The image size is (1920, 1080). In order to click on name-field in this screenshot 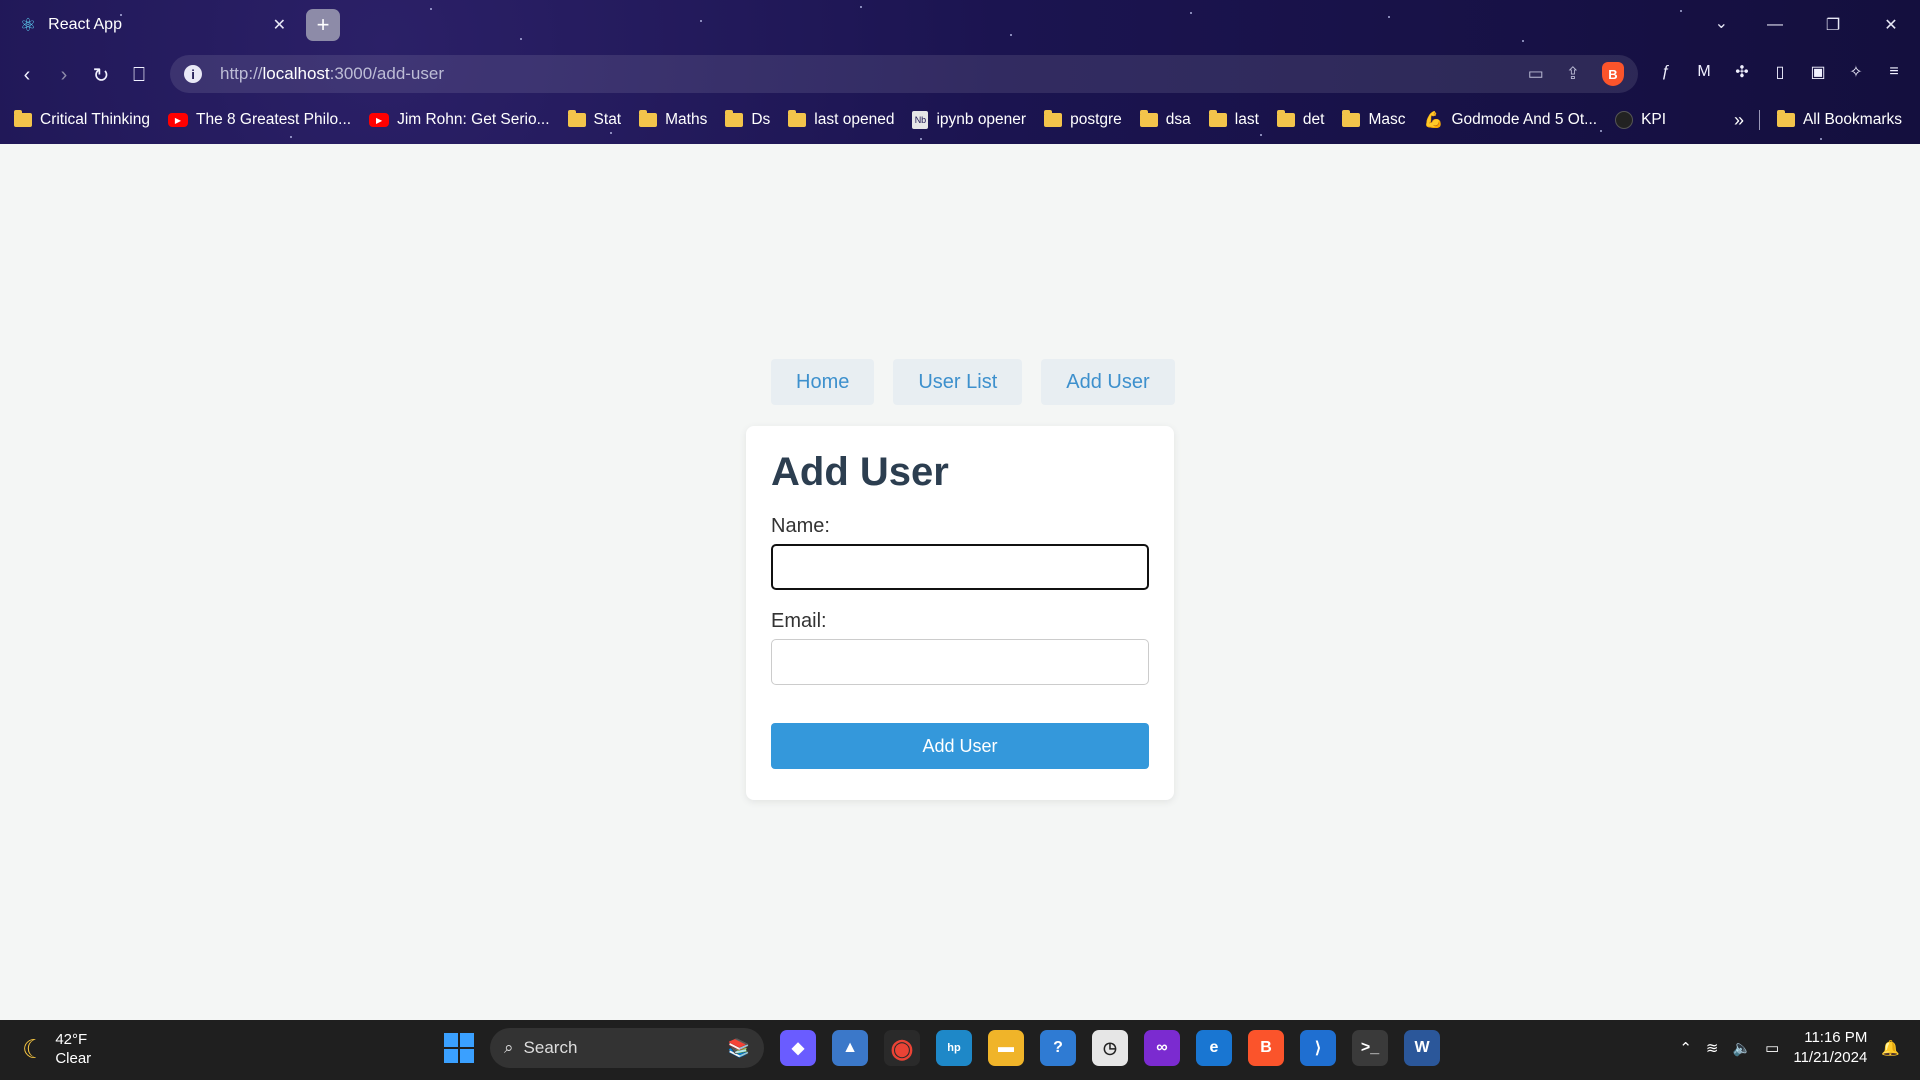, I will do `click(960, 567)`.